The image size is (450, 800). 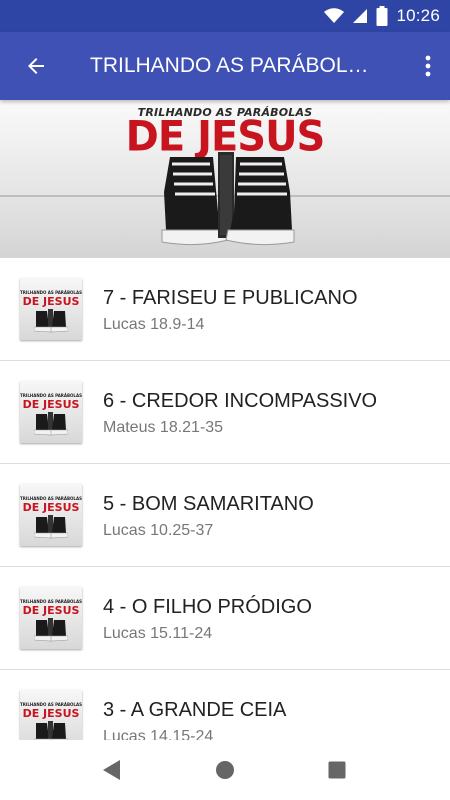 I want to click on back-button, so click(x=36, y=66).